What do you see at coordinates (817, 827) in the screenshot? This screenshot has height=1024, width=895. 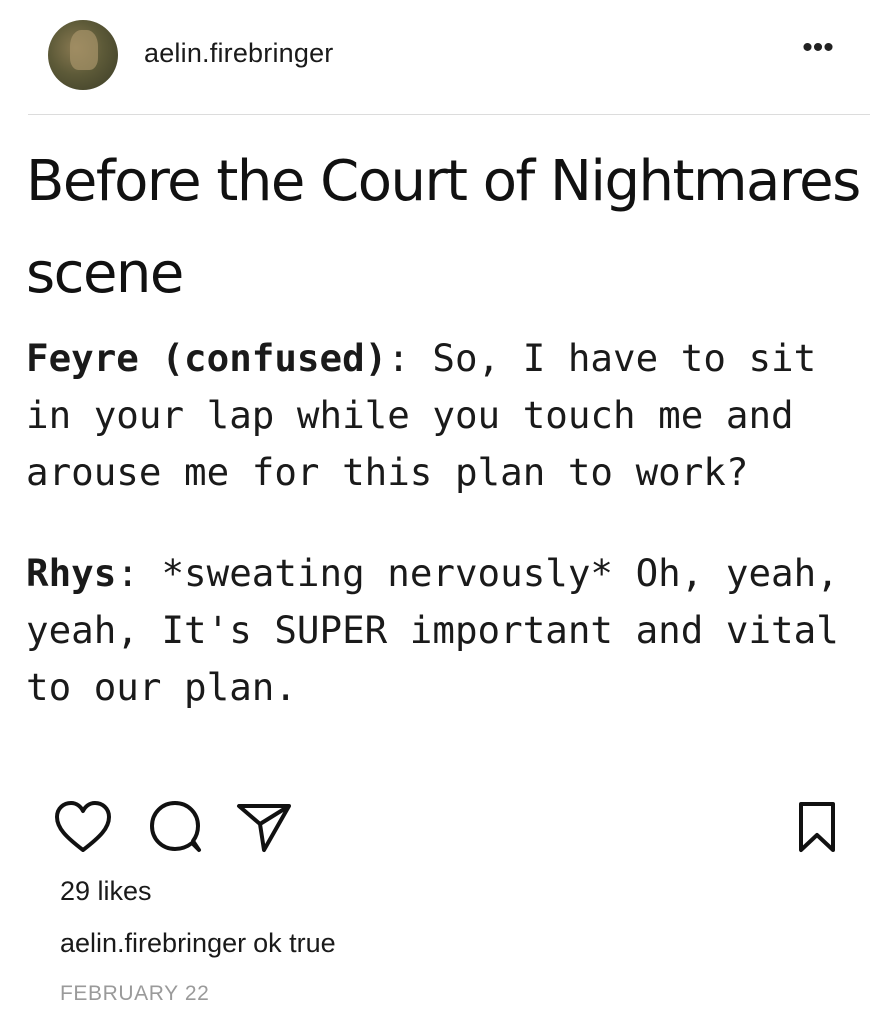 I see `bookmark-icon` at bounding box center [817, 827].